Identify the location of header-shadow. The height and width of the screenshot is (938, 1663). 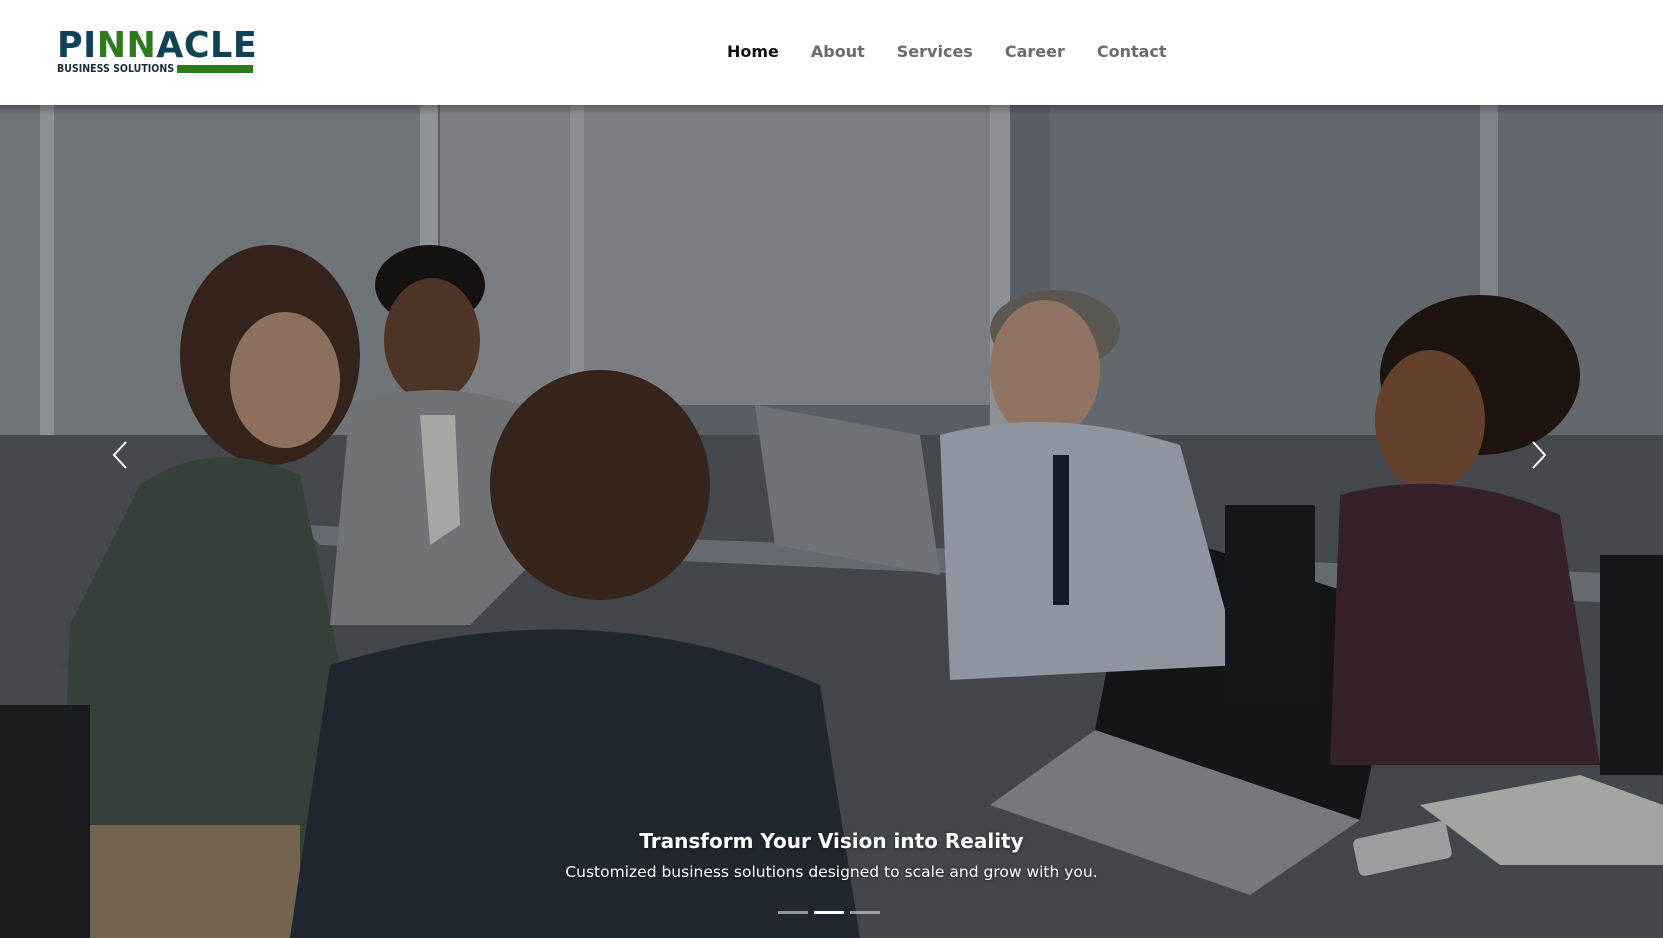
(831, 110).